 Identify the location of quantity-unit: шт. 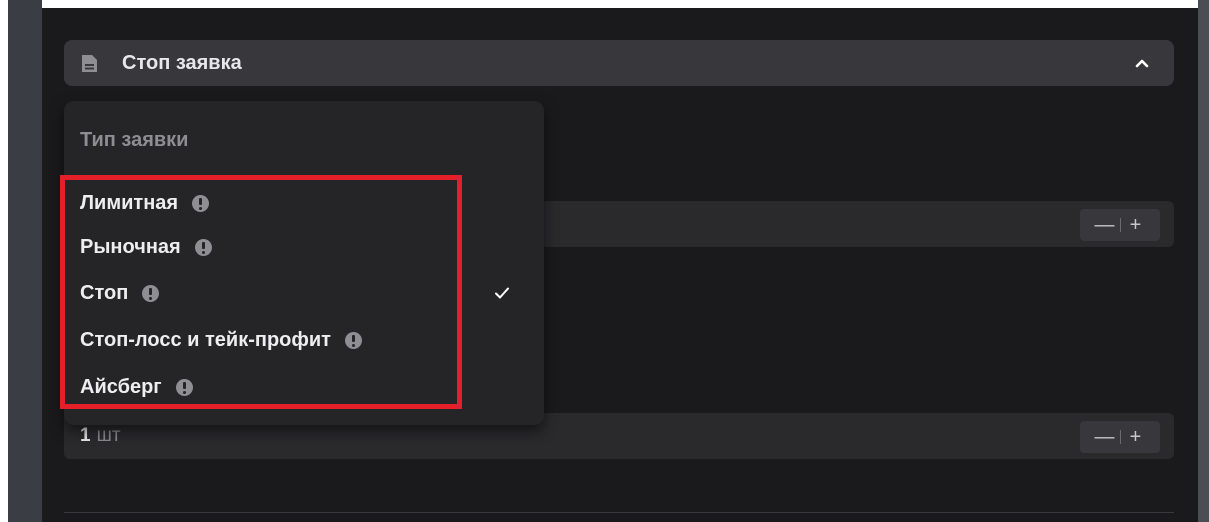
(108, 435).